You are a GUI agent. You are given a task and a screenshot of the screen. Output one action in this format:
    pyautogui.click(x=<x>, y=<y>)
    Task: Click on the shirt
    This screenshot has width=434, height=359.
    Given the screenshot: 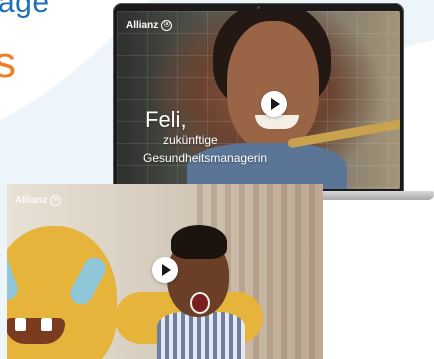 What is the action you would take?
    pyautogui.click(x=267, y=166)
    